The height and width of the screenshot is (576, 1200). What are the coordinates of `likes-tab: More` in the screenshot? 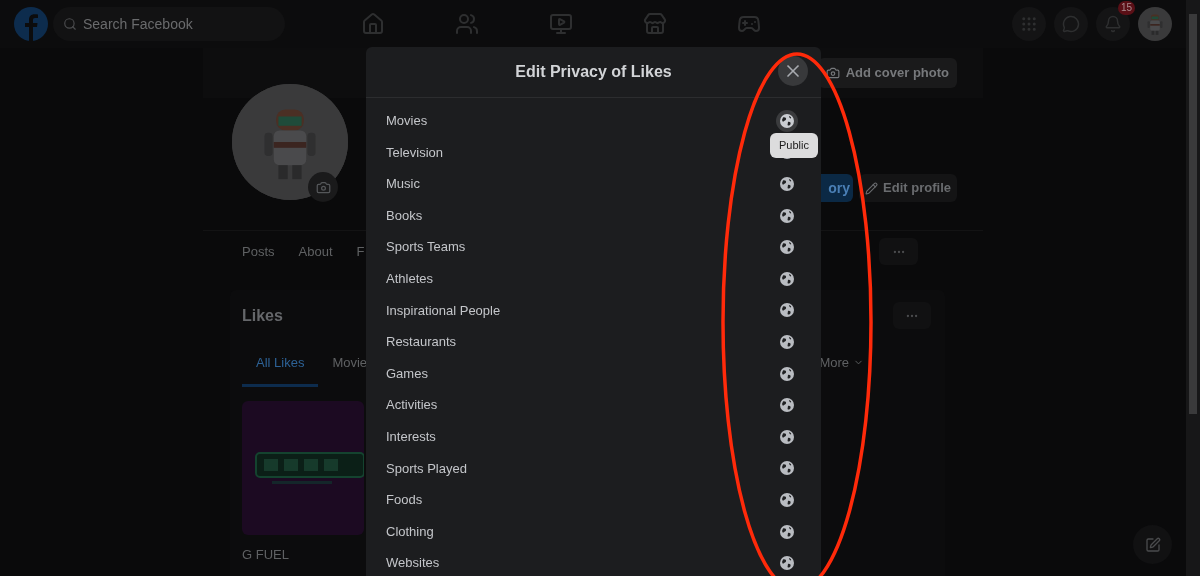 It's located at (841, 364).